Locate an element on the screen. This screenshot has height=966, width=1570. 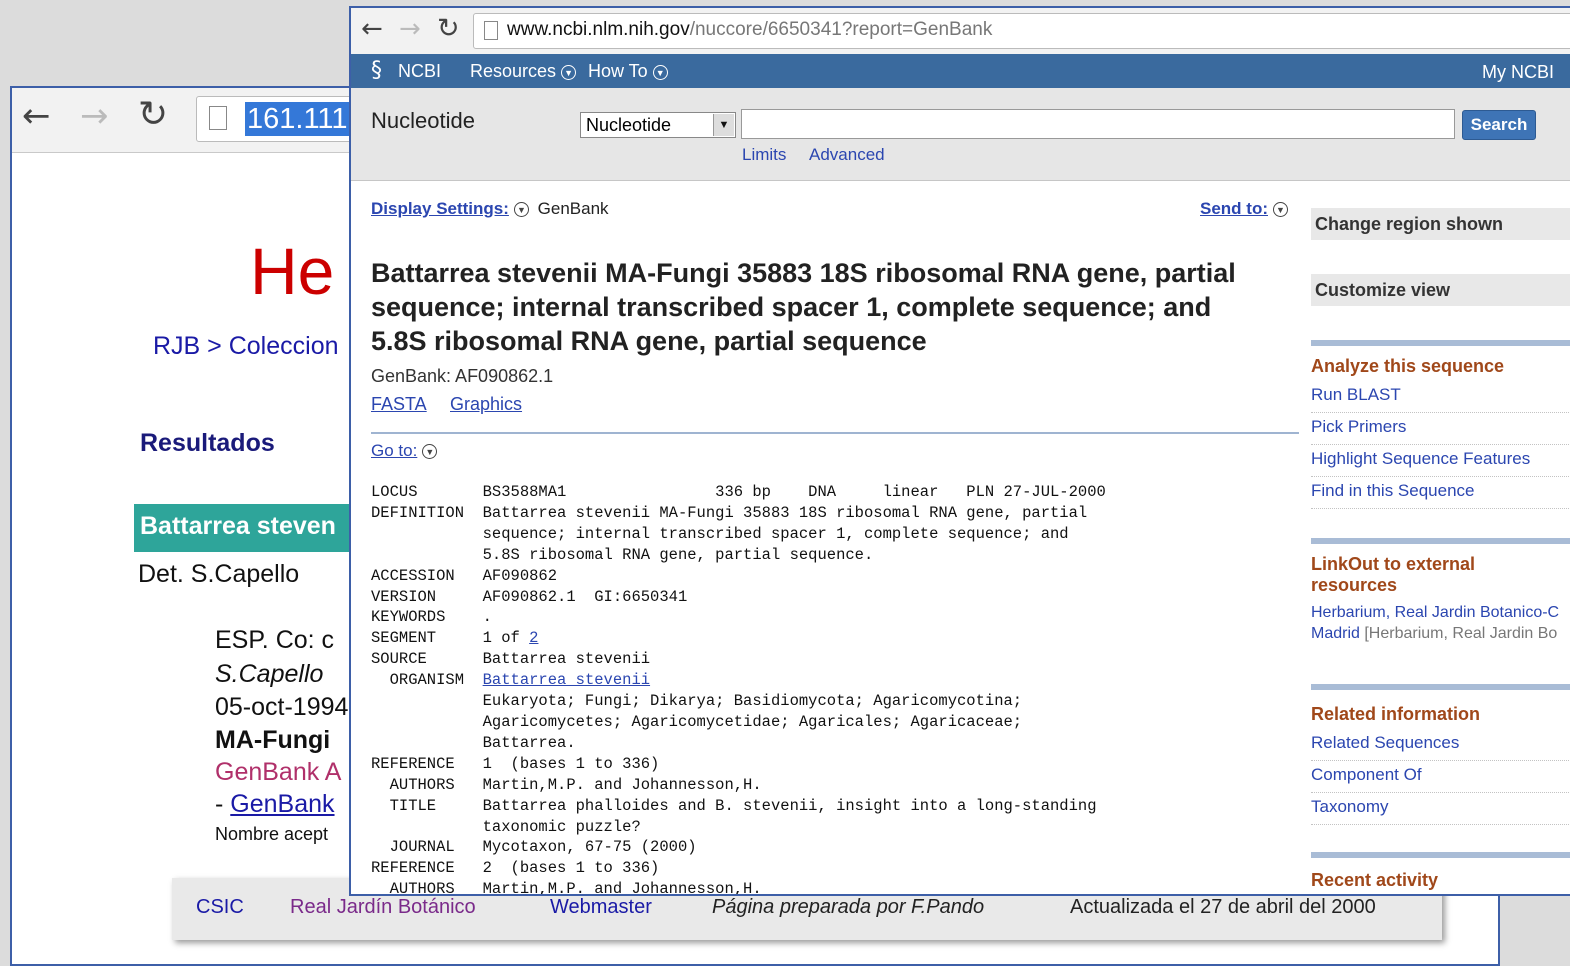
ff-taxonomy: Battarrea. is located at coordinates (473, 742).